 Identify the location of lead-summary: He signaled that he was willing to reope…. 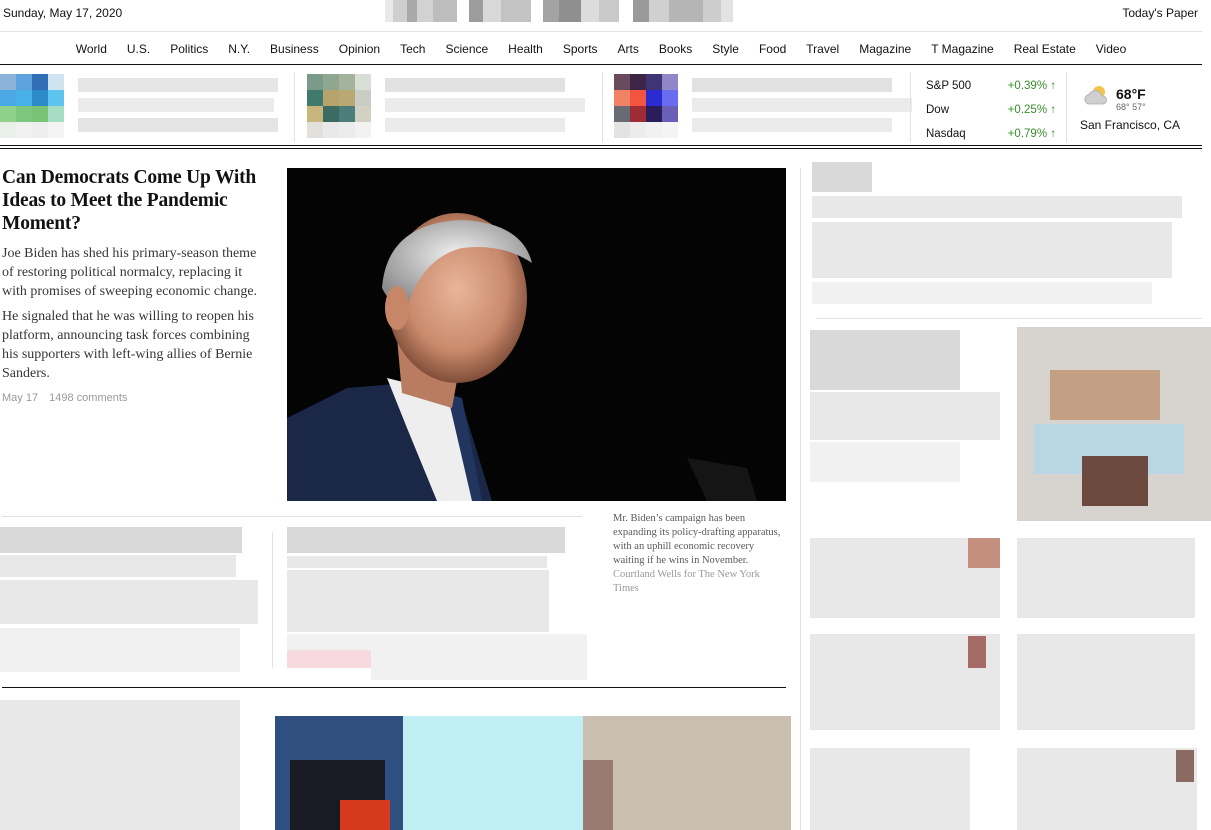
(128, 345).